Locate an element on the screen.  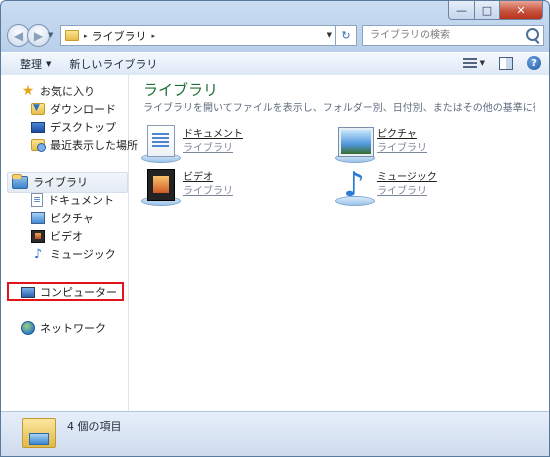
forward-button: ▶ is located at coordinates (38, 35).